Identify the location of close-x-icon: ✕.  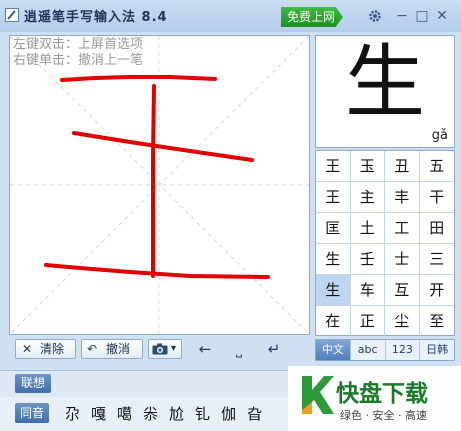
(27, 349).